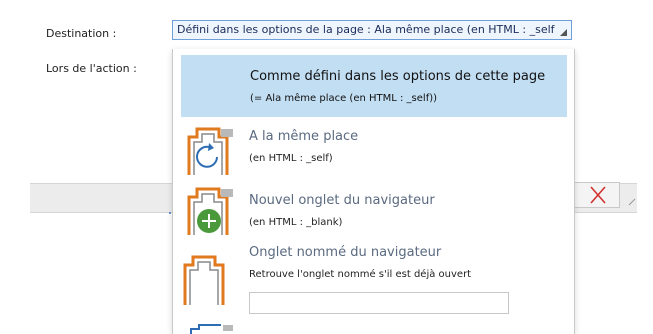 The width and height of the screenshot is (653, 334). I want to click on tab-name-input, so click(379, 303).